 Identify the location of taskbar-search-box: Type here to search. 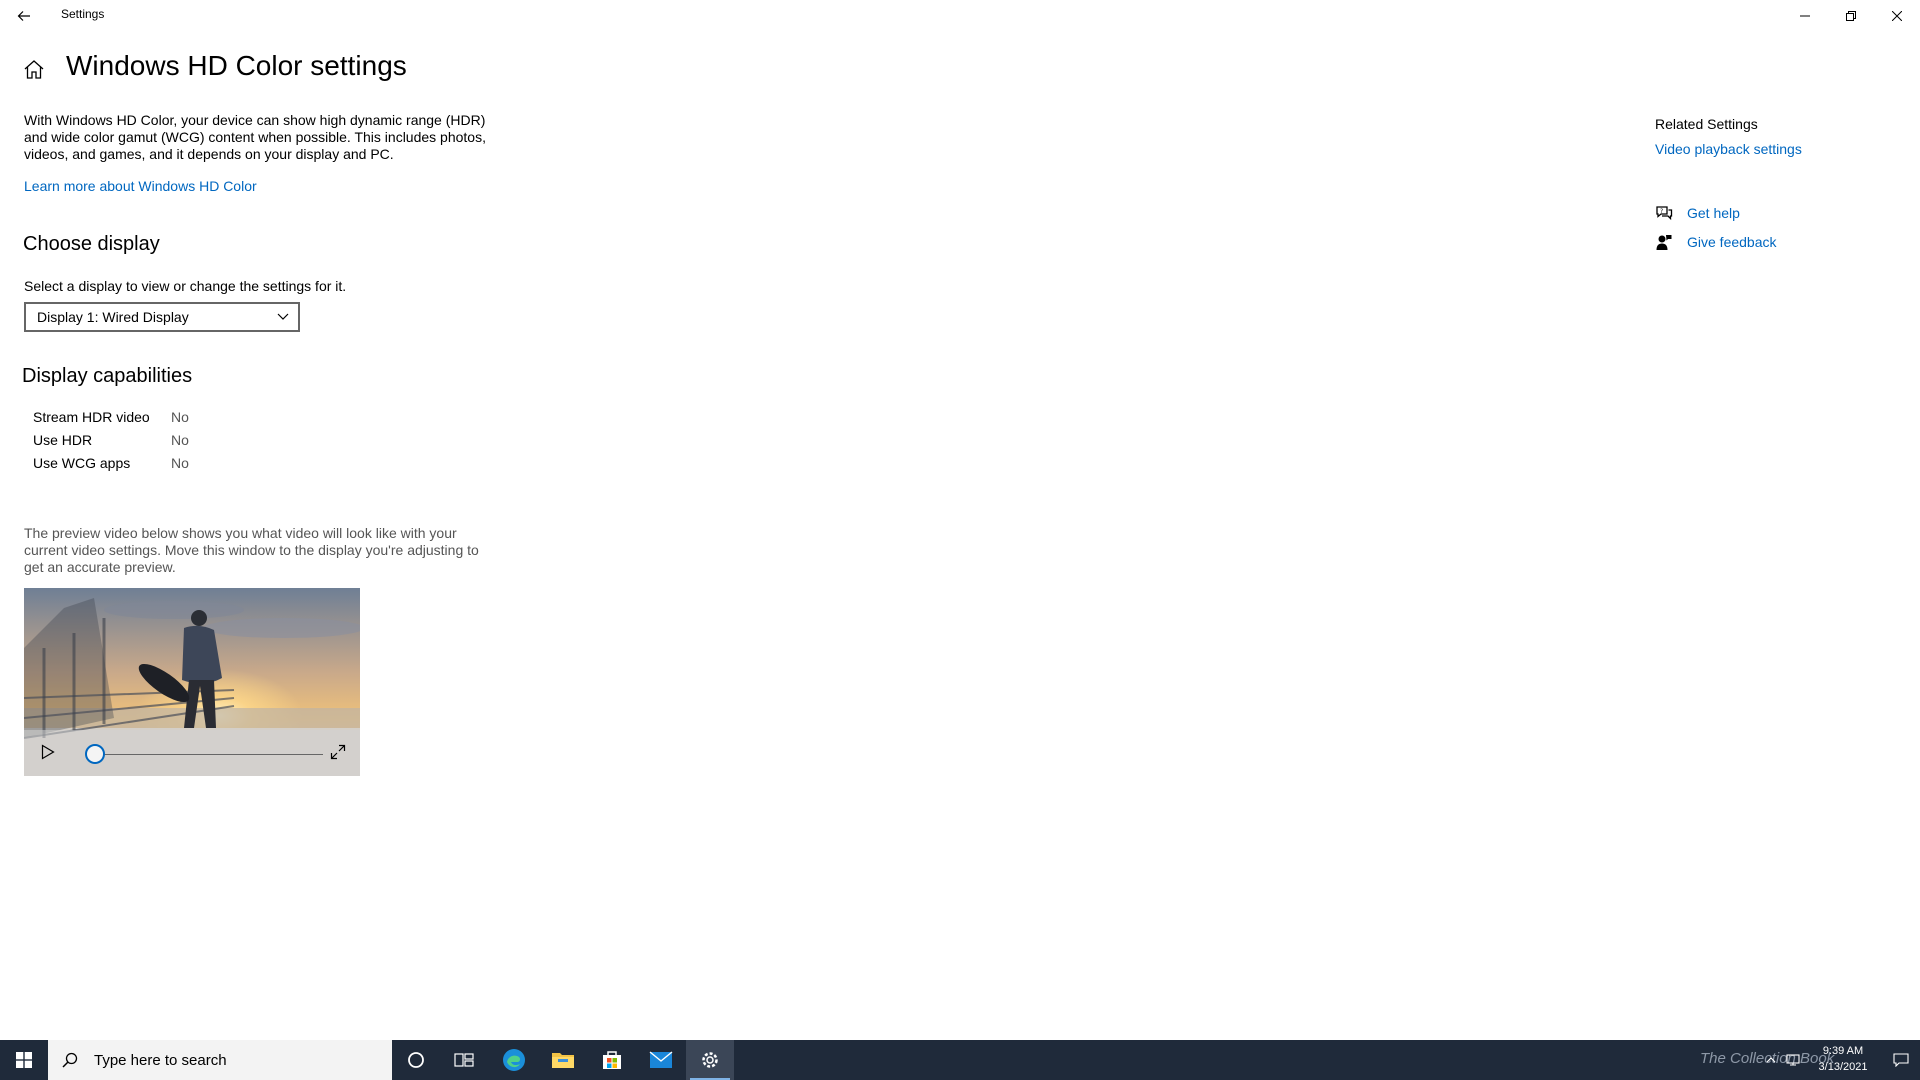
(220, 1060).